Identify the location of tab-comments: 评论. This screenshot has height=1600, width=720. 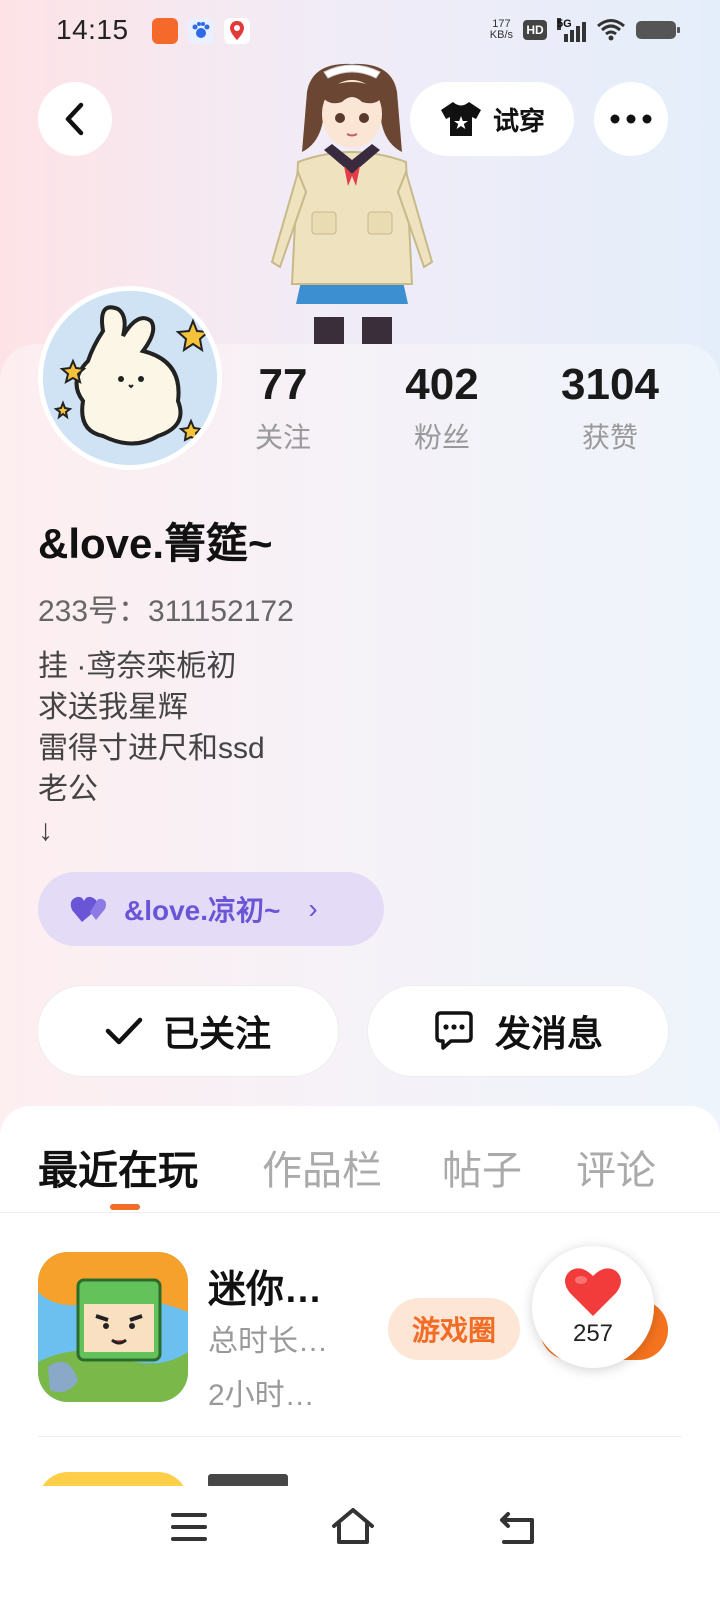
(616, 1167).